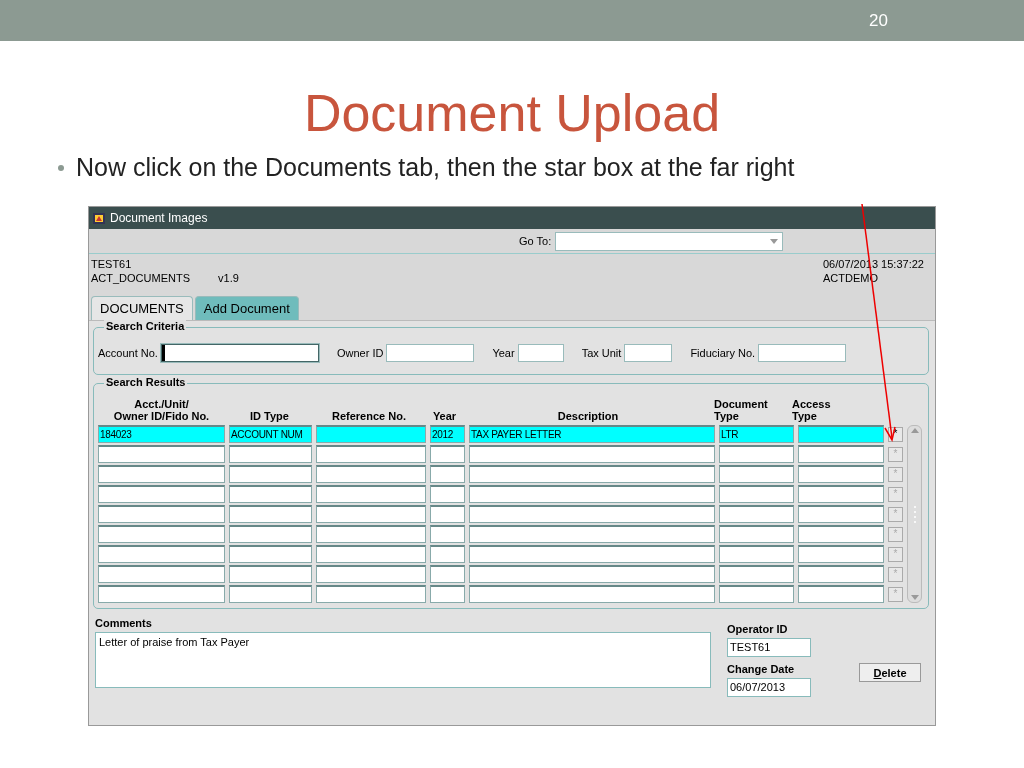  I want to click on comments-field: Letter of praise from Tax Payer, so click(403, 660).